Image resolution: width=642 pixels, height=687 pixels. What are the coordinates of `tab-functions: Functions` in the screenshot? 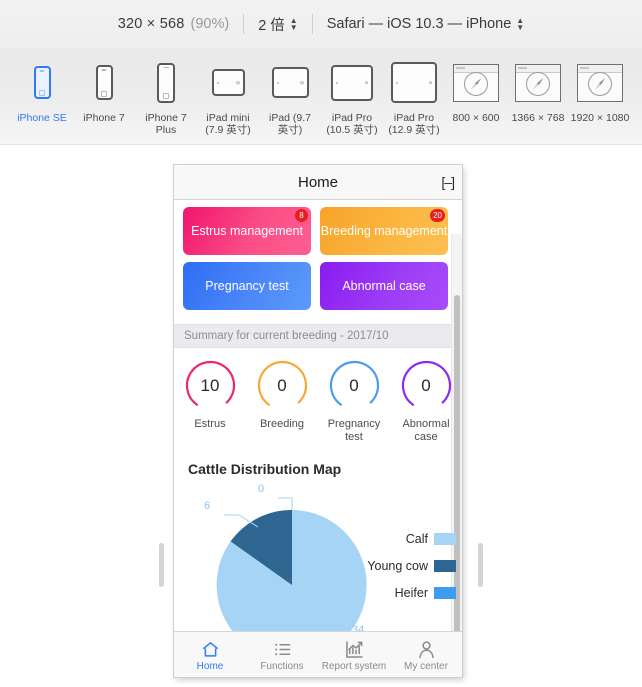 It's located at (282, 655).